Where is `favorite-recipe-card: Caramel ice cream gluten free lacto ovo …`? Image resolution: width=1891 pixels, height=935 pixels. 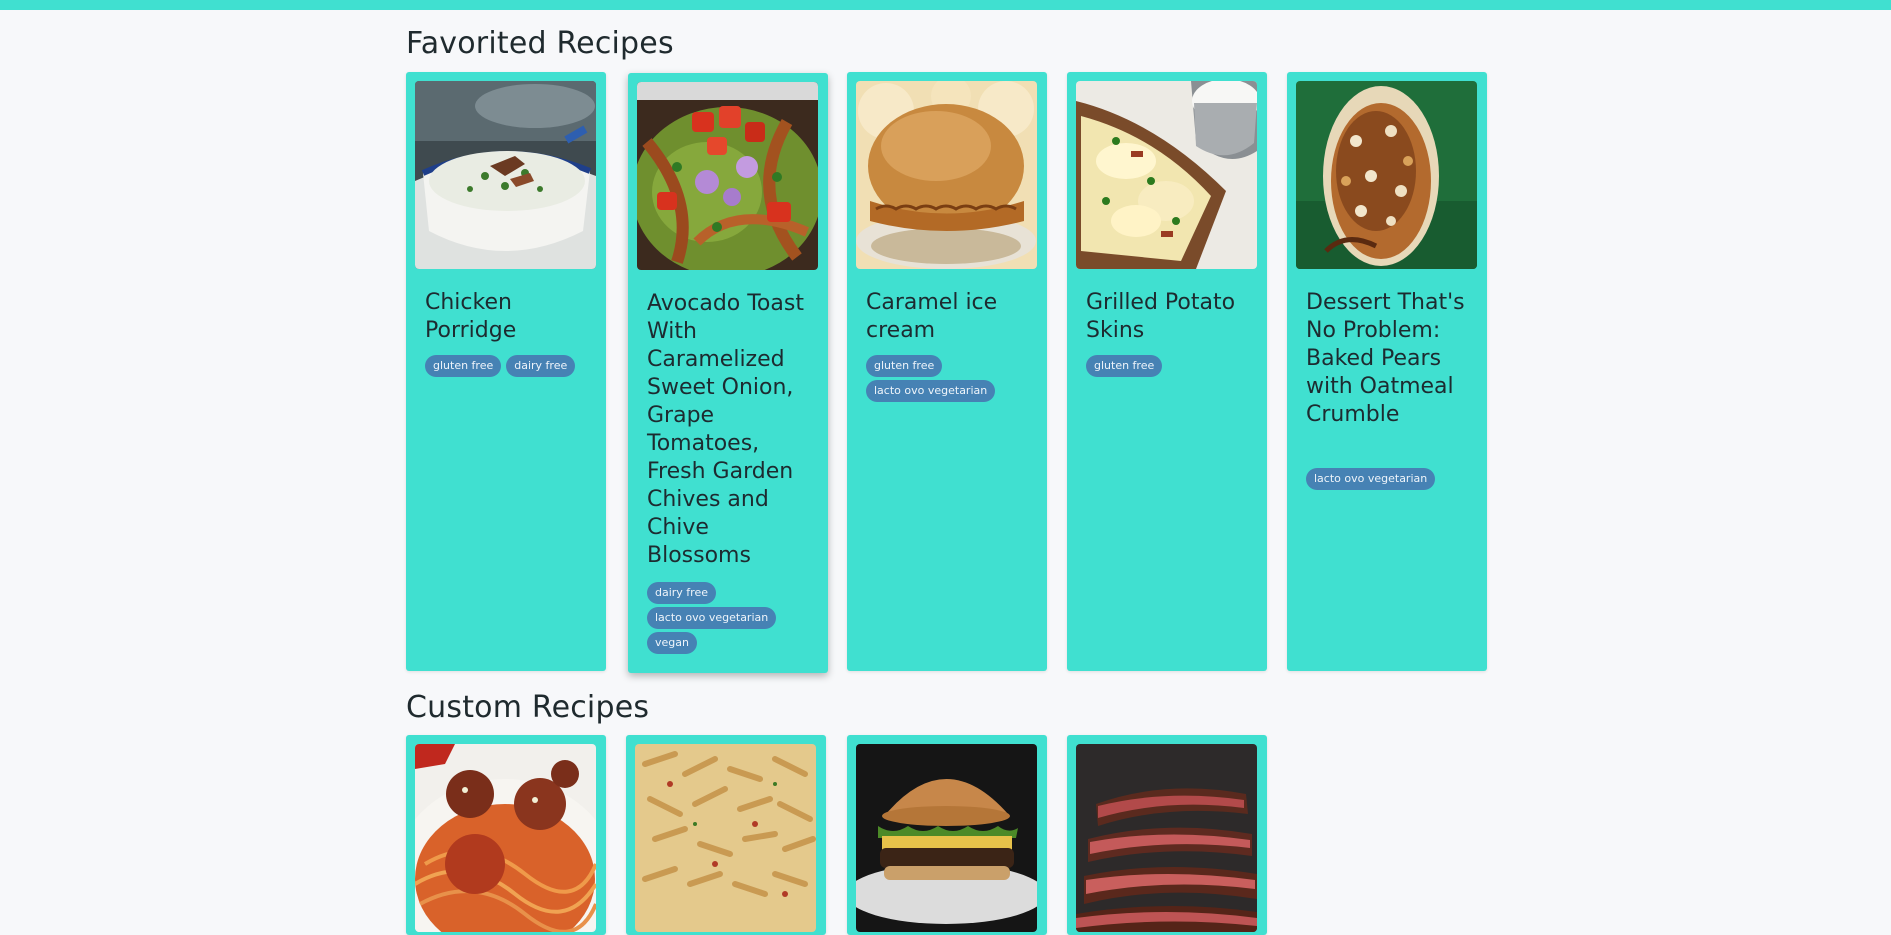 favorite-recipe-card: Caramel ice cream gluten free lacto ovo … is located at coordinates (947, 371).